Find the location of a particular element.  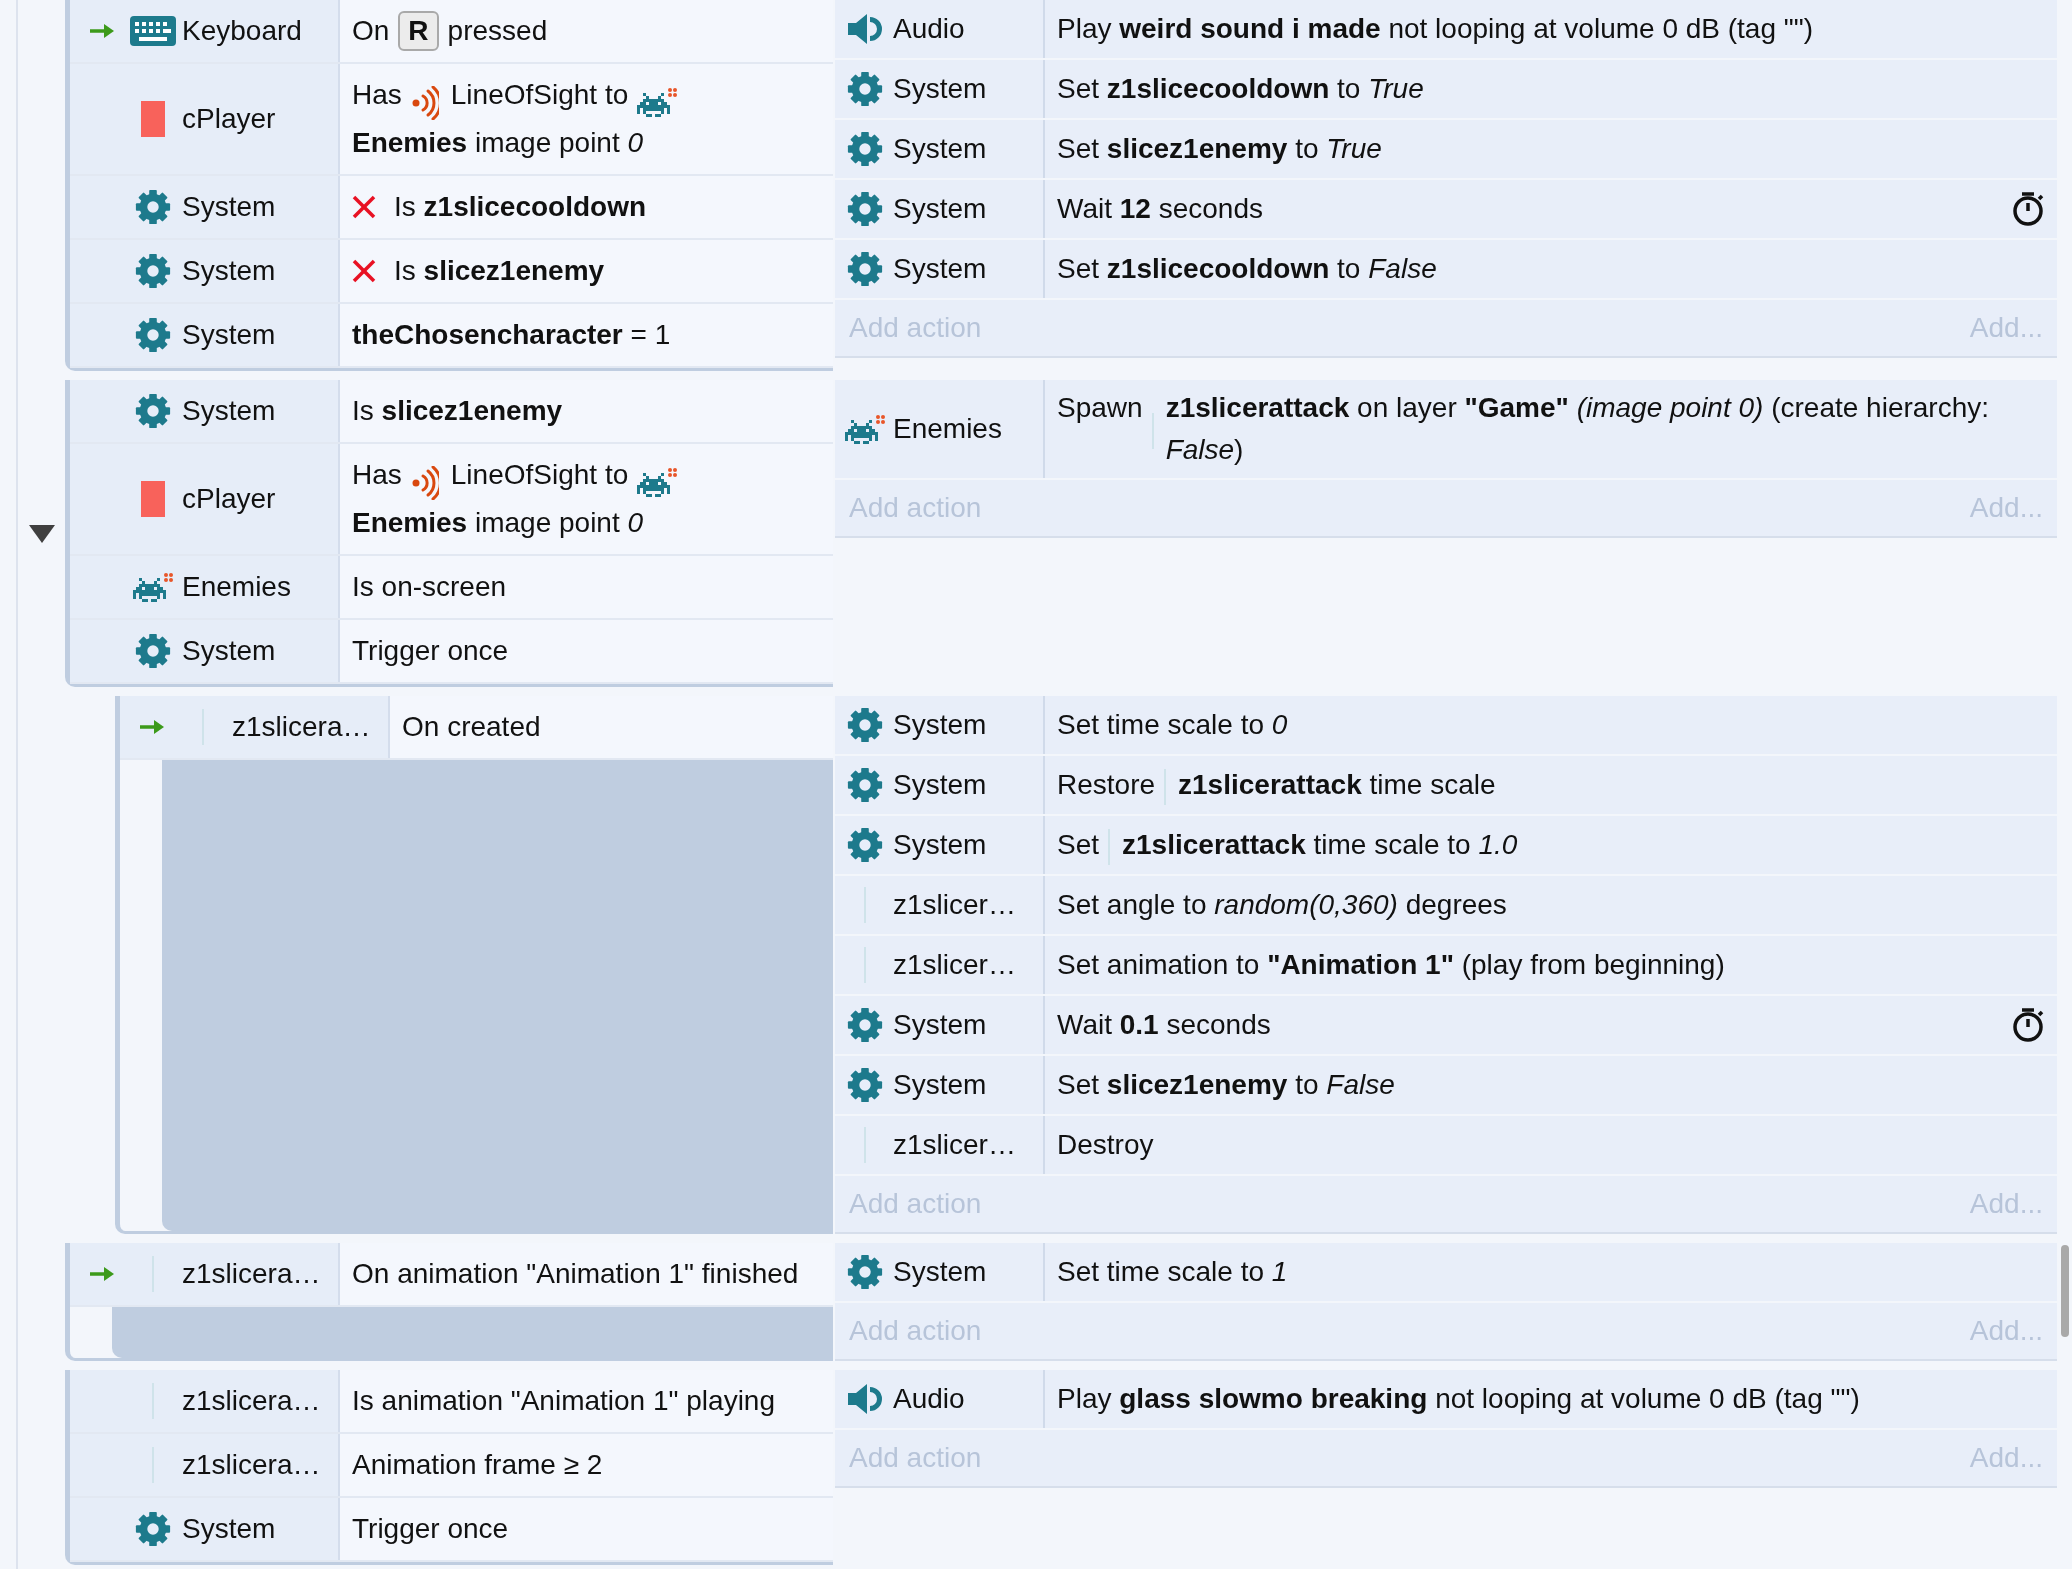

action-text: Spawn is located at coordinates (1100, 408).